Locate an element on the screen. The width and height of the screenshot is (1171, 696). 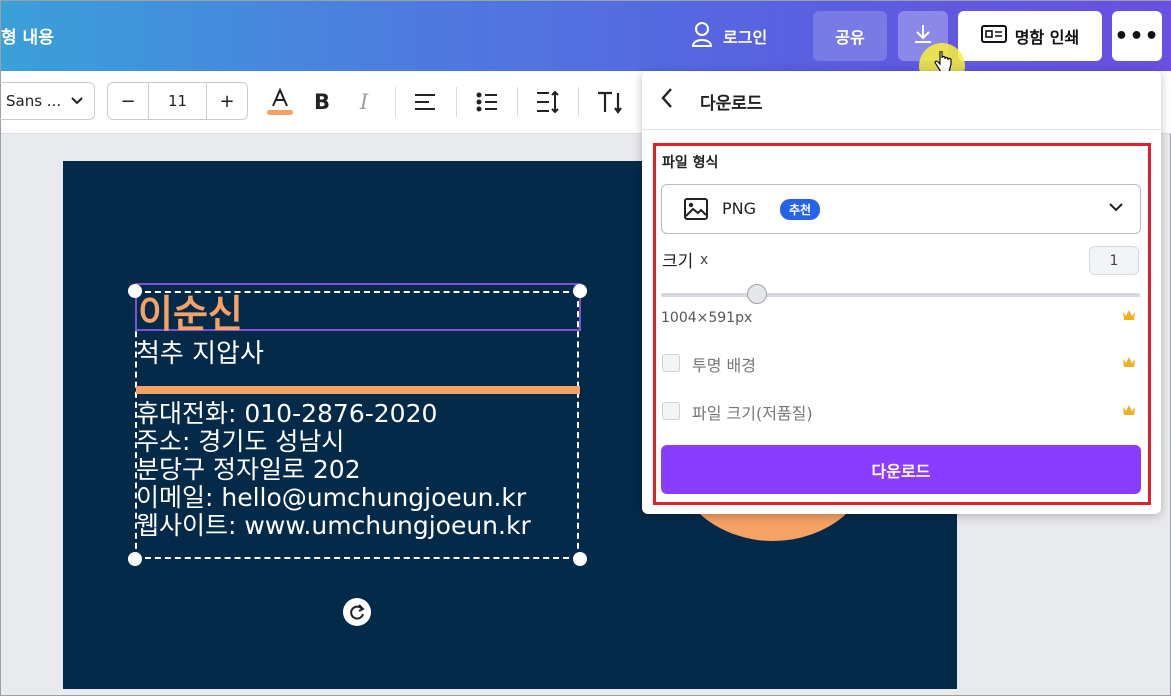
file-type-value: PNG is located at coordinates (739, 208).